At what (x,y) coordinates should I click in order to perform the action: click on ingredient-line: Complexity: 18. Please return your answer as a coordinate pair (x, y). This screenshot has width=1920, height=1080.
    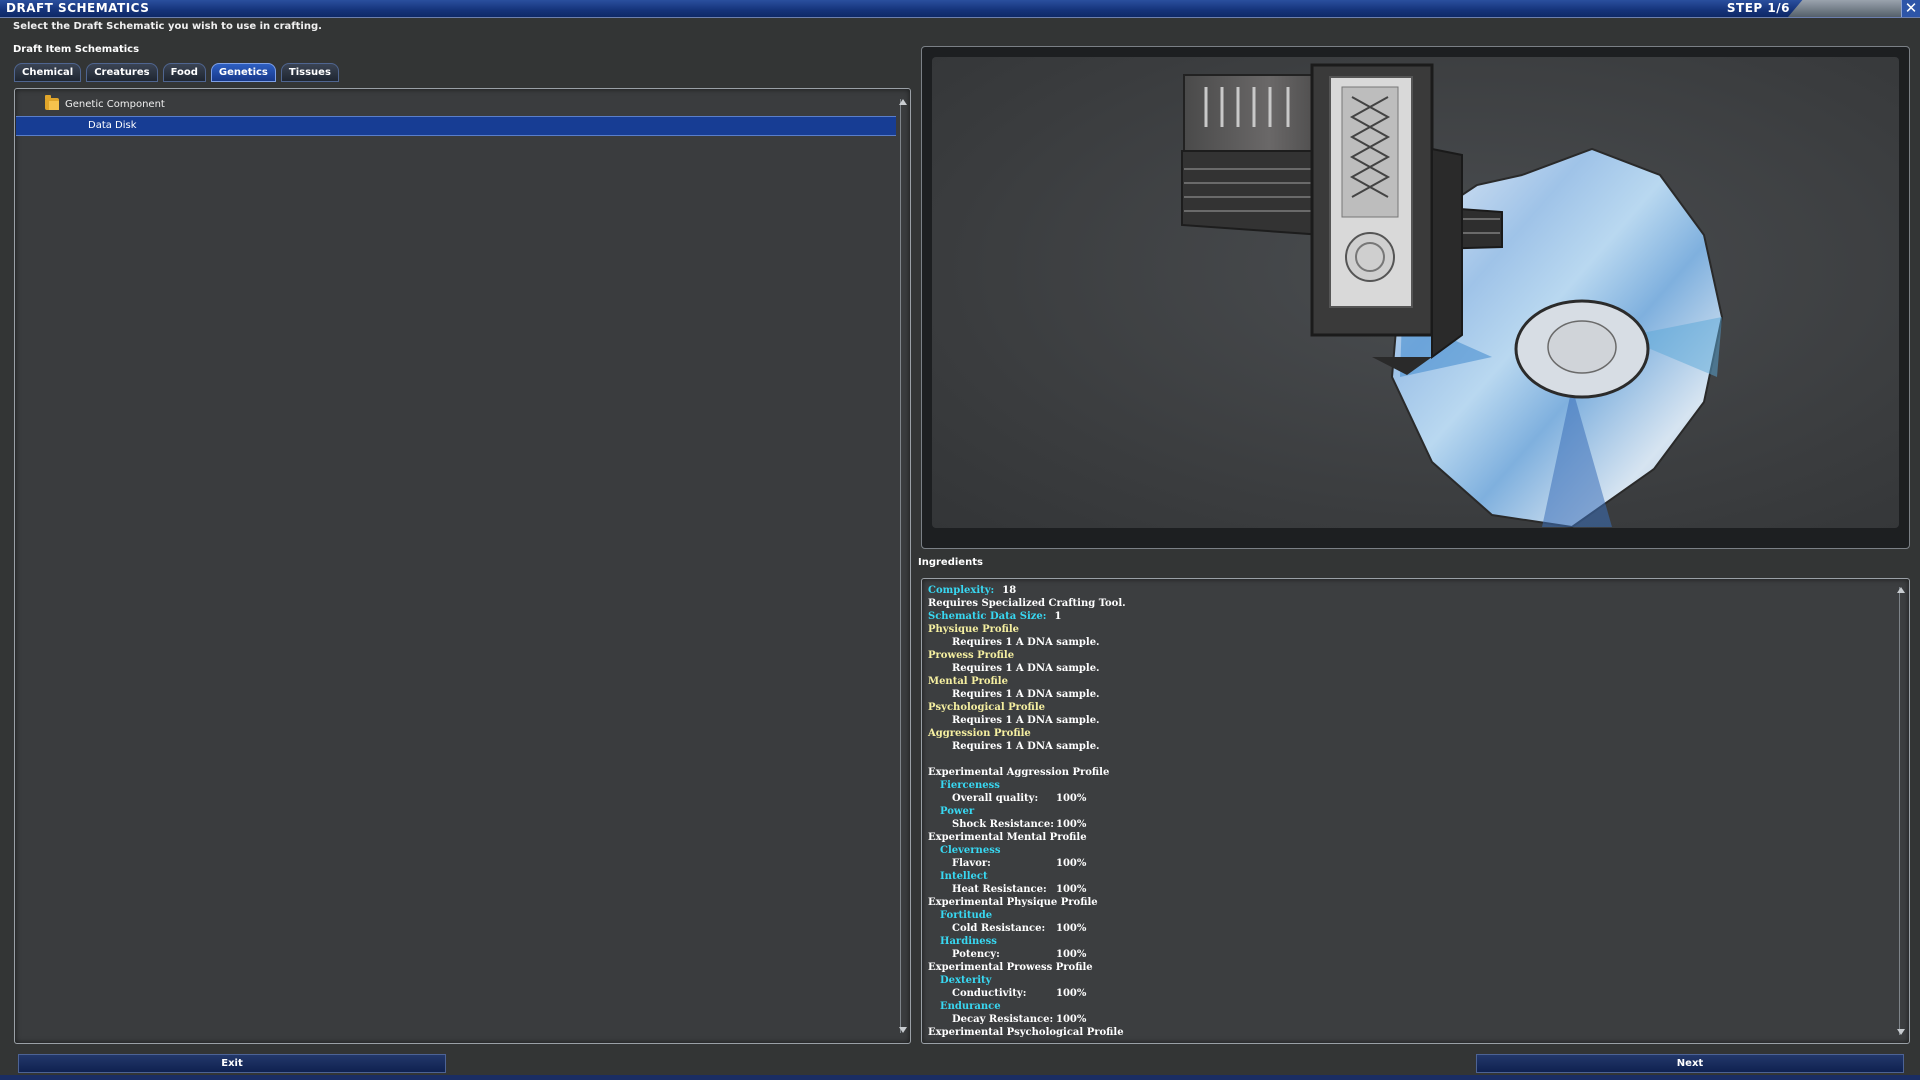
    Looking at the image, I should click on (1408, 590).